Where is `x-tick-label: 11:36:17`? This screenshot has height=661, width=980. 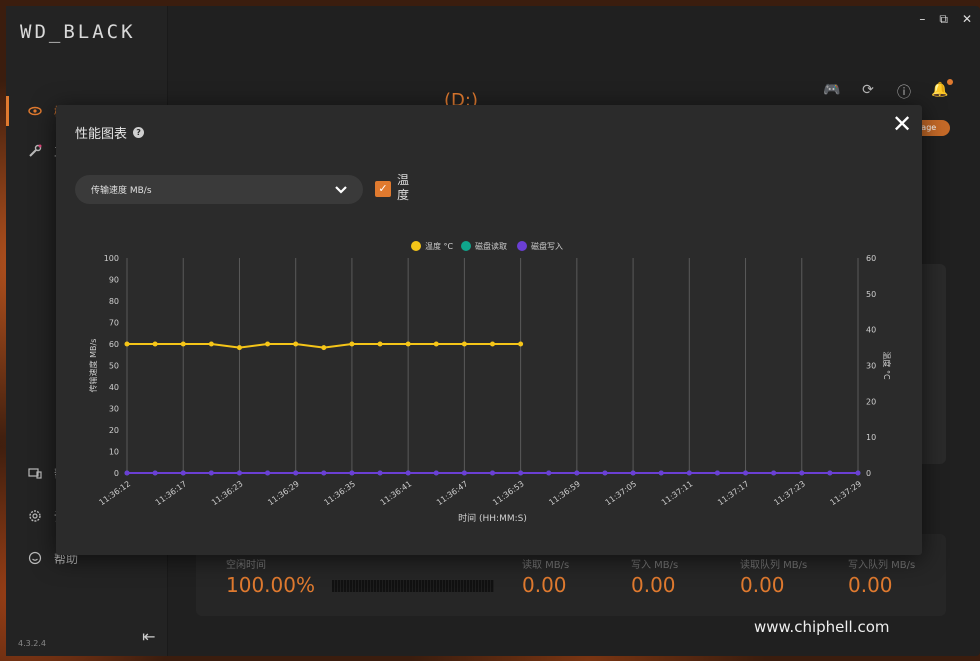 x-tick-label: 11:36:17 is located at coordinates (171, 493).